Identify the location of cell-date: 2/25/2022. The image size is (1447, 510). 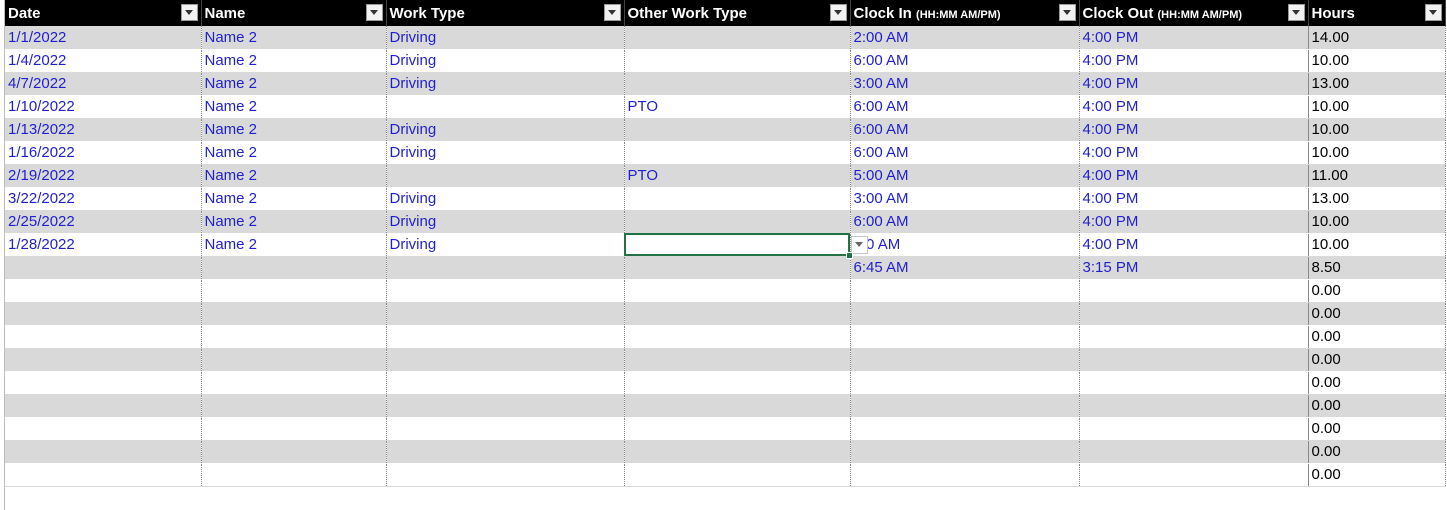
(103, 222).